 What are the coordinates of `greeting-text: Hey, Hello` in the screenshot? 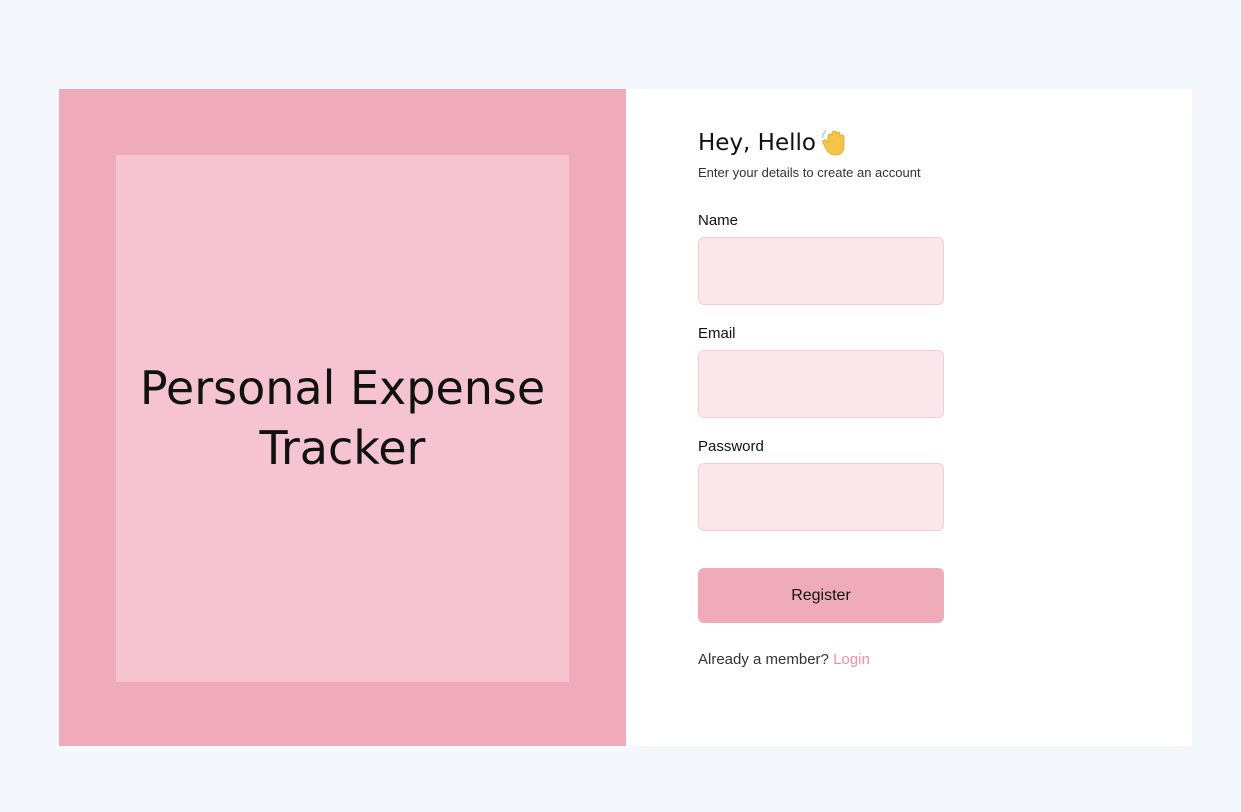 It's located at (757, 143).